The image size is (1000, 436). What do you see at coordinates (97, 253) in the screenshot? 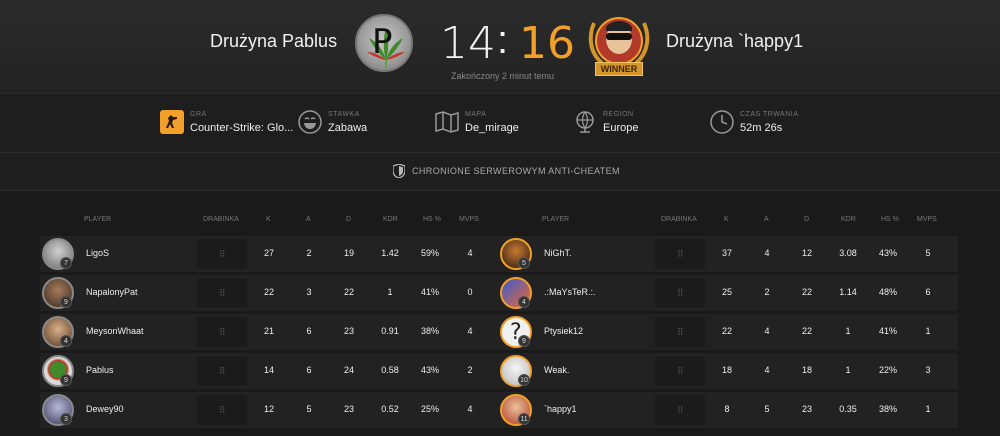
I see `player-name: LigoS` at bounding box center [97, 253].